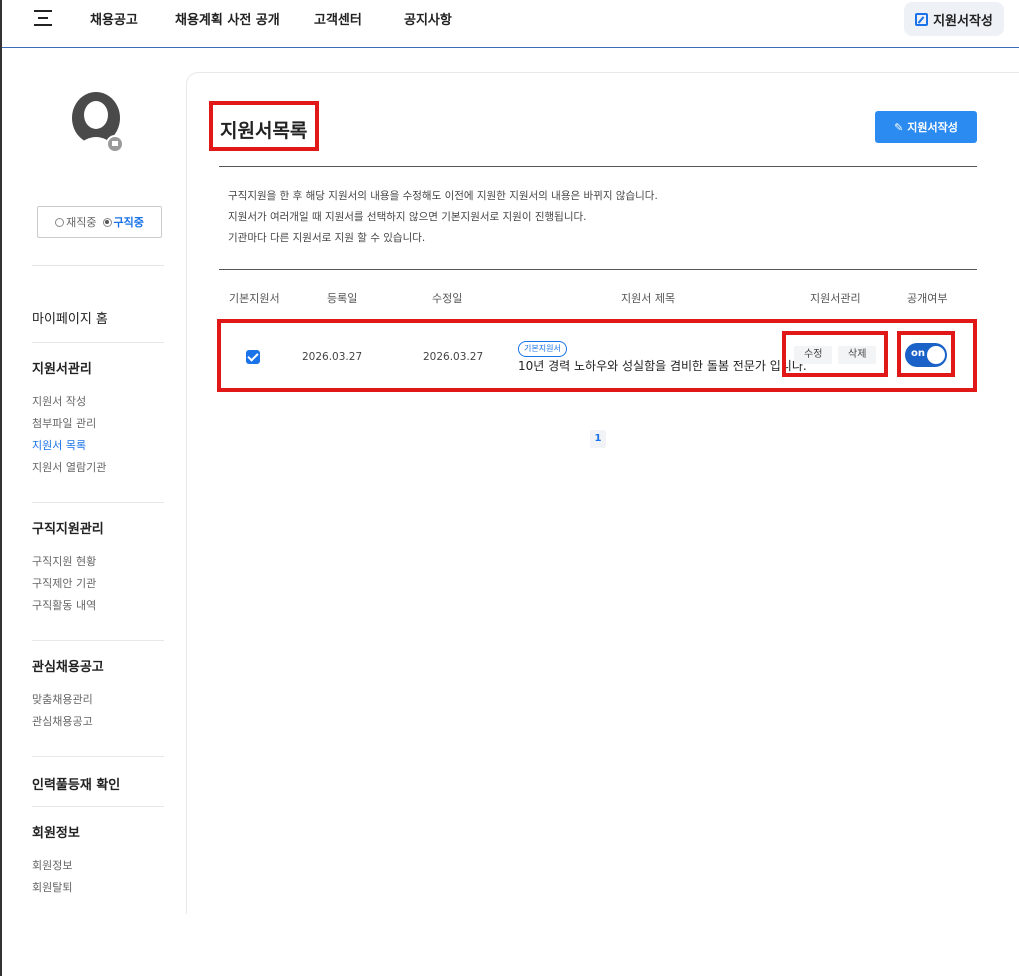 The image size is (1019, 976). I want to click on sidebar-item-support-status: 구직지원 현황, so click(98, 562).